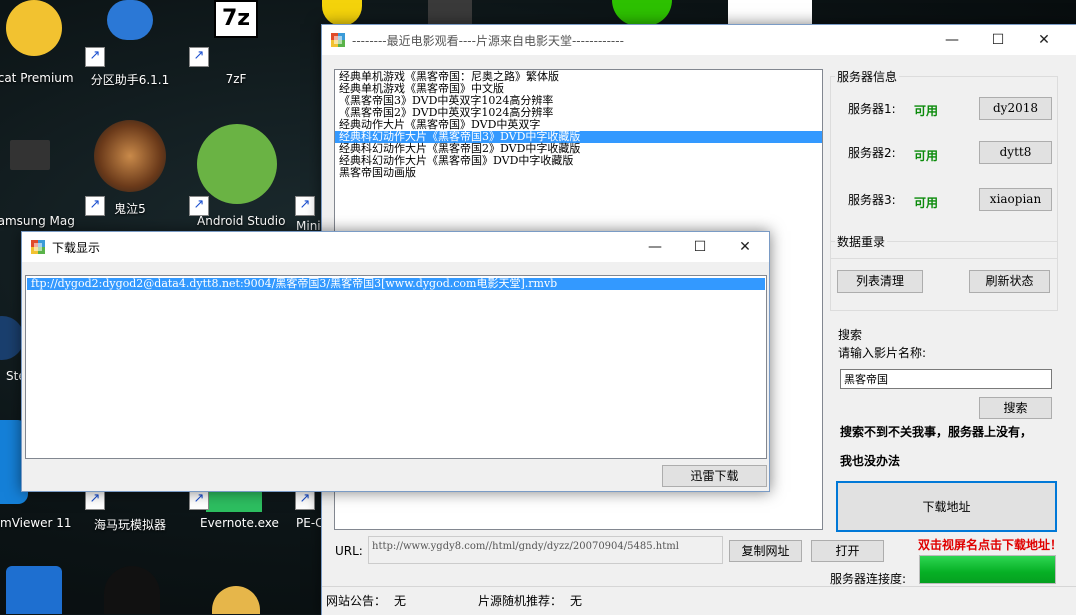  What do you see at coordinates (870, 461) in the screenshot?
I see `search-note-line-2: 我也没办法` at bounding box center [870, 461].